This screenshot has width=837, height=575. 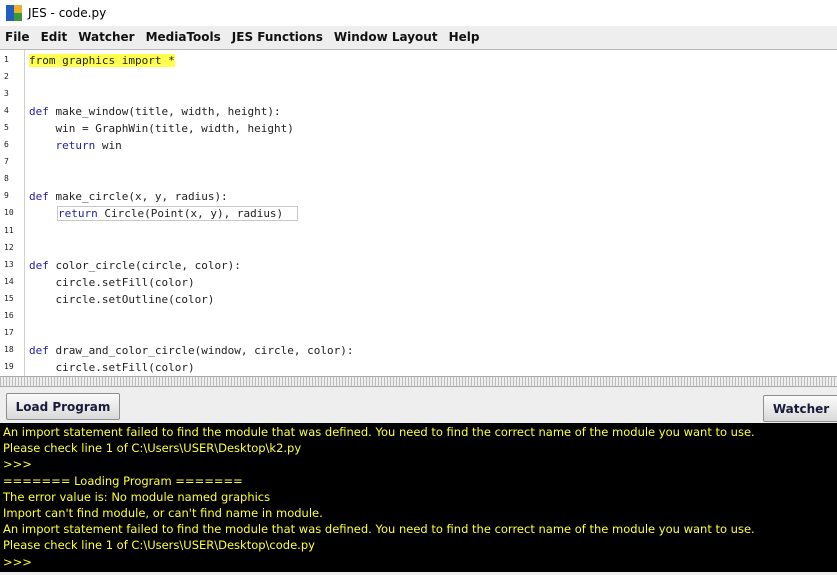 I want to click on code-fragment: circle.setOutline(color), so click(x=122, y=299).